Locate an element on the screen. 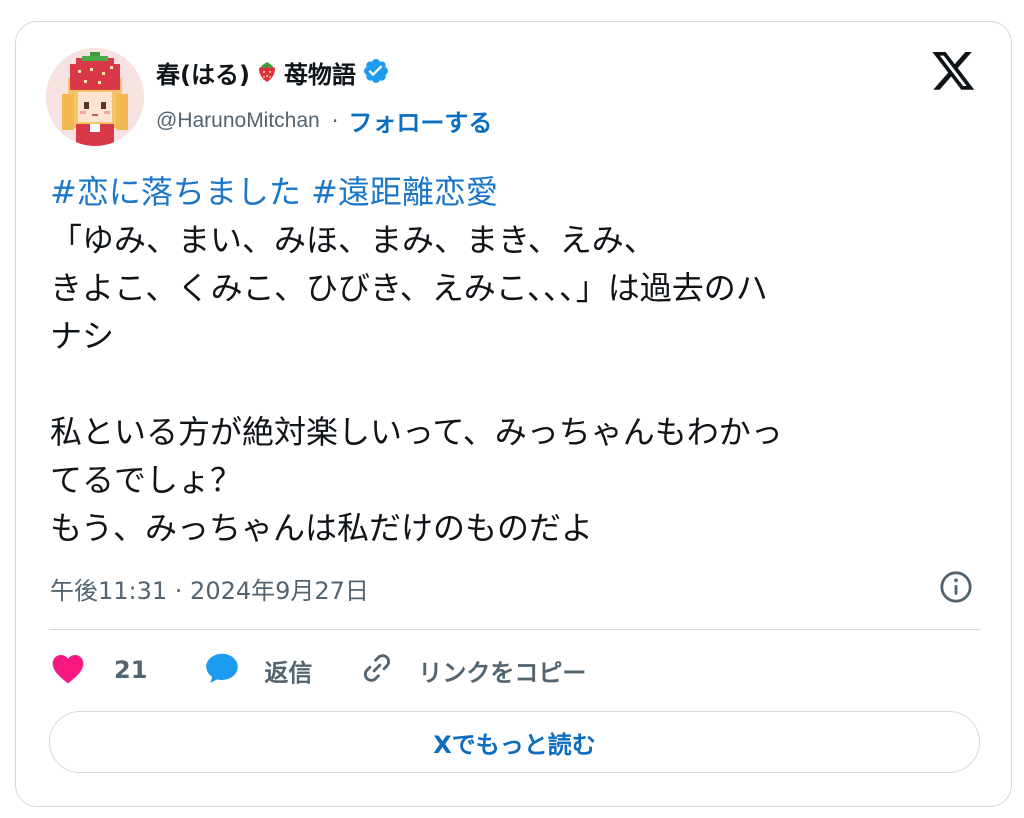 This screenshot has height=818, width=1024. hashtag-line: #恋に落ちました #遠距離恋愛 is located at coordinates (515, 192).